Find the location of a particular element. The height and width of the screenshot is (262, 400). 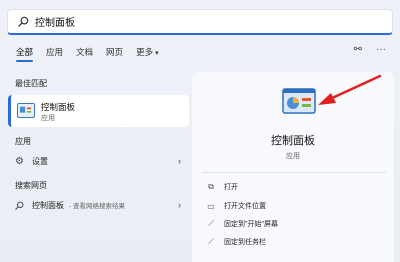

web-result-sub: - 查看网络搜索结果 is located at coordinates (97, 206).